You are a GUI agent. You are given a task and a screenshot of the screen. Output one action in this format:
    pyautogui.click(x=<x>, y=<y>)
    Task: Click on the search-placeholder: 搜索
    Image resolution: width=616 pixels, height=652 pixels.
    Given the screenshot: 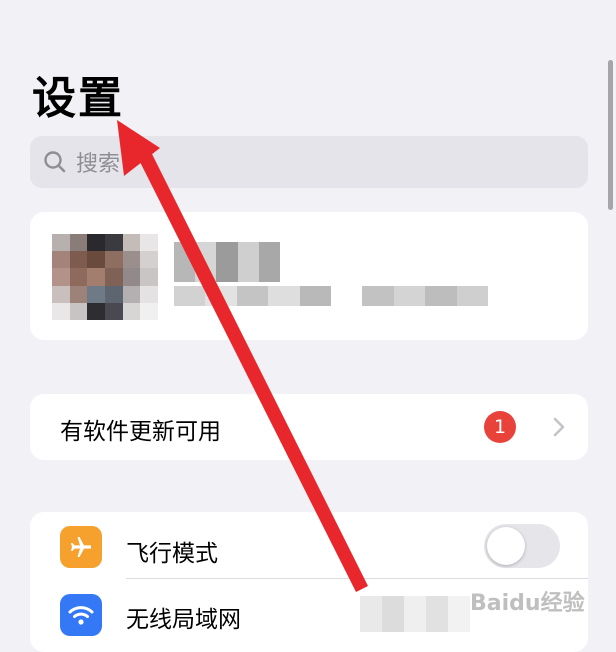 What is the action you would take?
    pyautogui.click(x=98, y=164)
    